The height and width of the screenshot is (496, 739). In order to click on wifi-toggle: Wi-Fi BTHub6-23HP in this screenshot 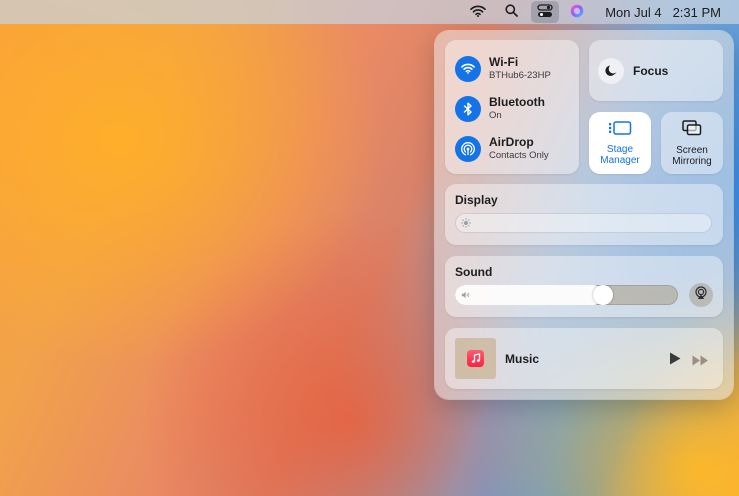, I will do `click(503, 68)`.